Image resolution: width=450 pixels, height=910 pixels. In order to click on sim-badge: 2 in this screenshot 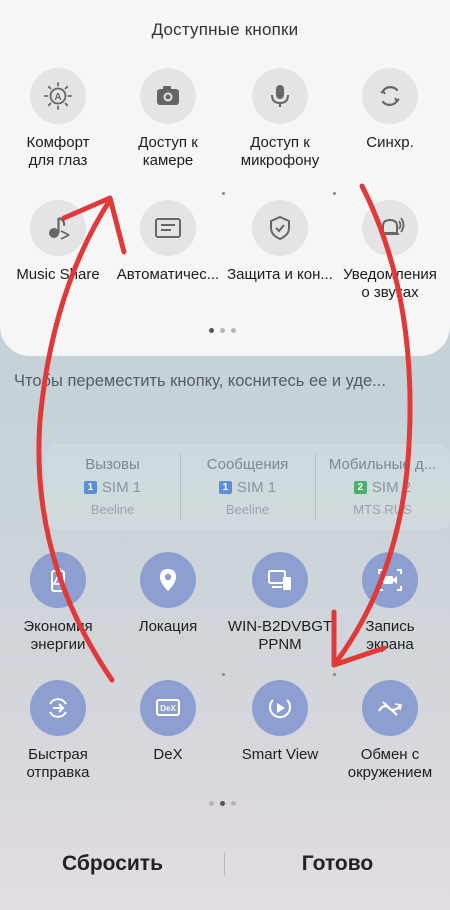, I will do `click(360, 487)`.